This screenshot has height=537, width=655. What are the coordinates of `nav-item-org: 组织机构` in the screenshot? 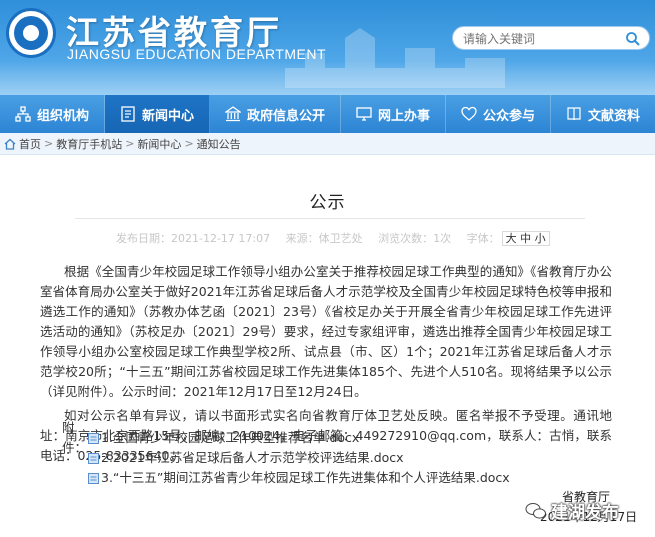 It's located at (52, 114).